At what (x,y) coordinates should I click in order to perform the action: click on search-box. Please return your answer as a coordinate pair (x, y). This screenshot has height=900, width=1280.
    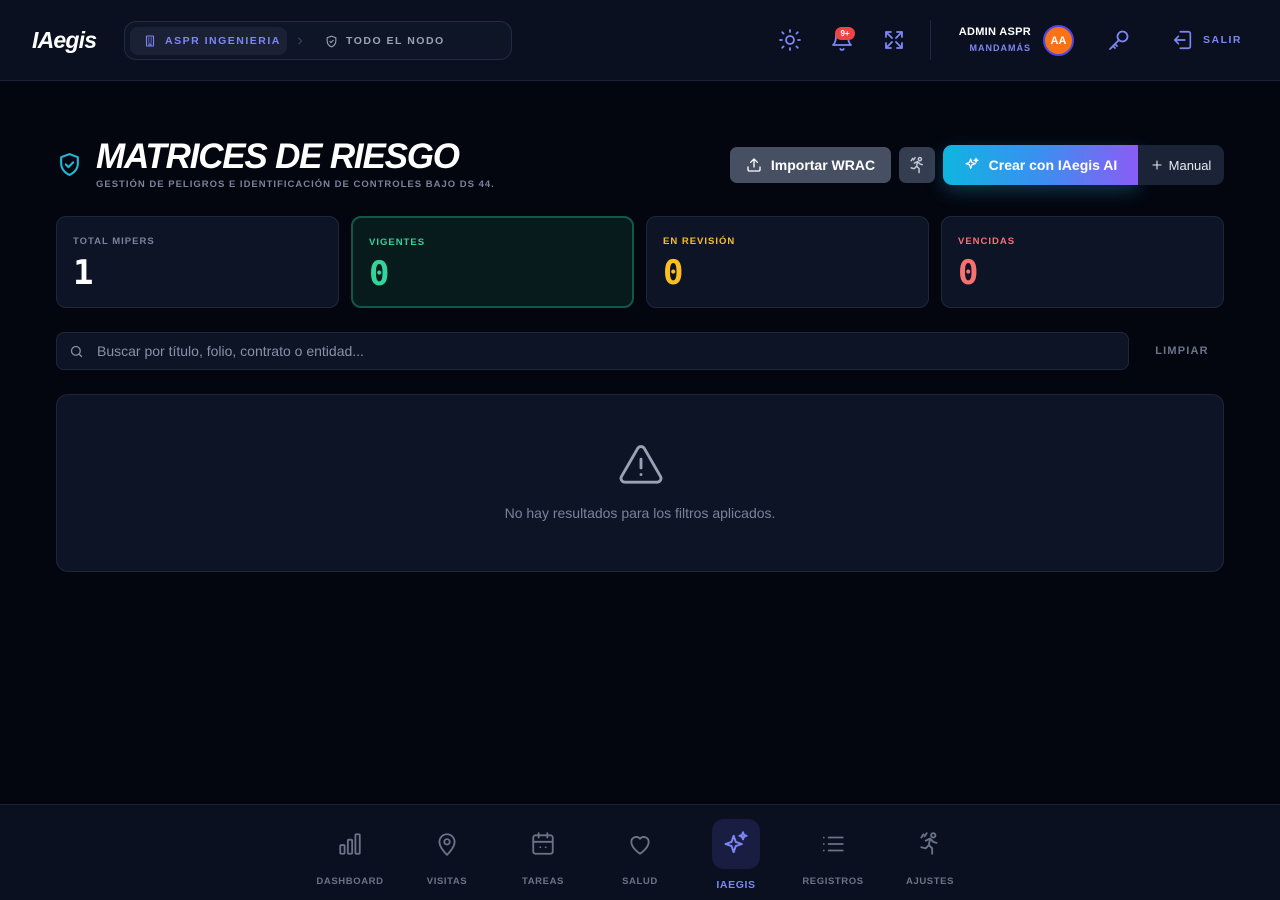
    Looking at the image, I should click on (592, 351).